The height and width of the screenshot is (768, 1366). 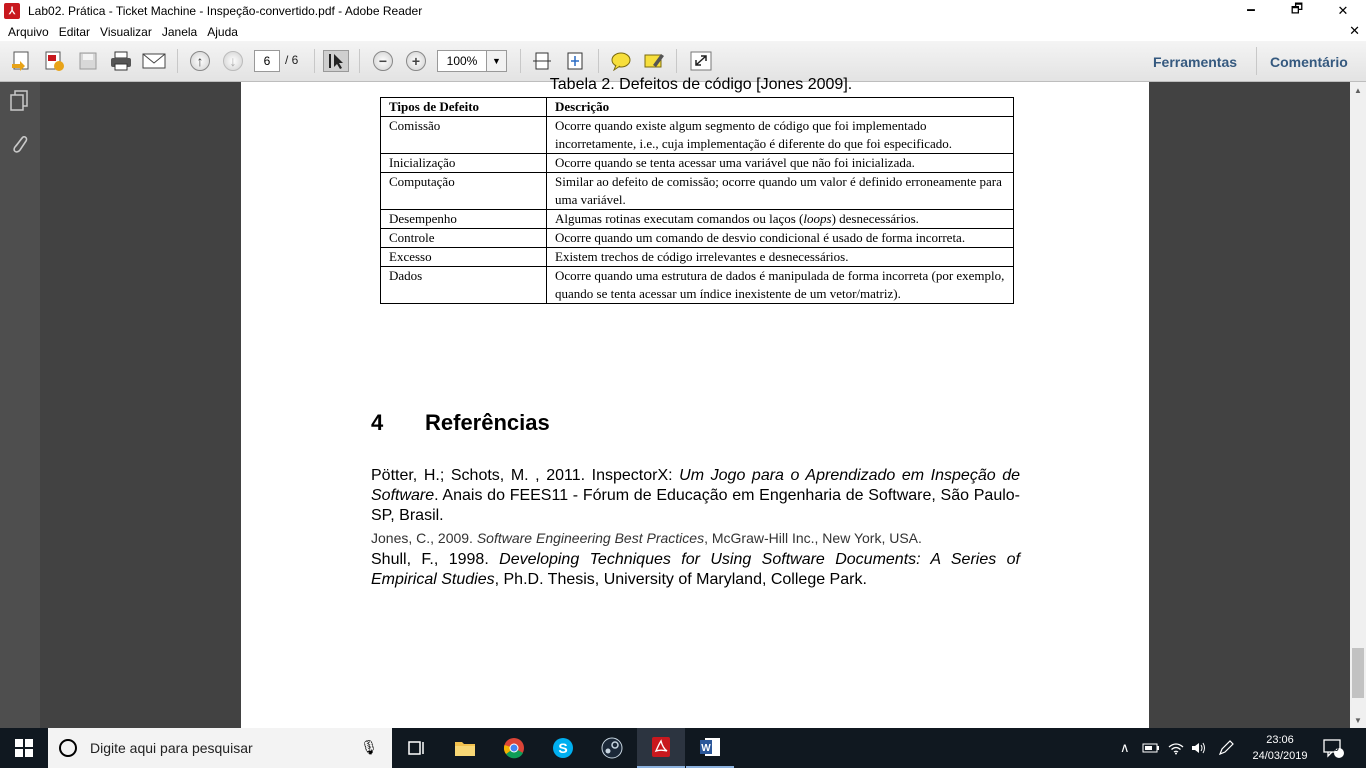 What do you see at coordinates (1354, 31) in the screenshot?
I see `close-document-button: ✕` at bounding box center [1354, 31].